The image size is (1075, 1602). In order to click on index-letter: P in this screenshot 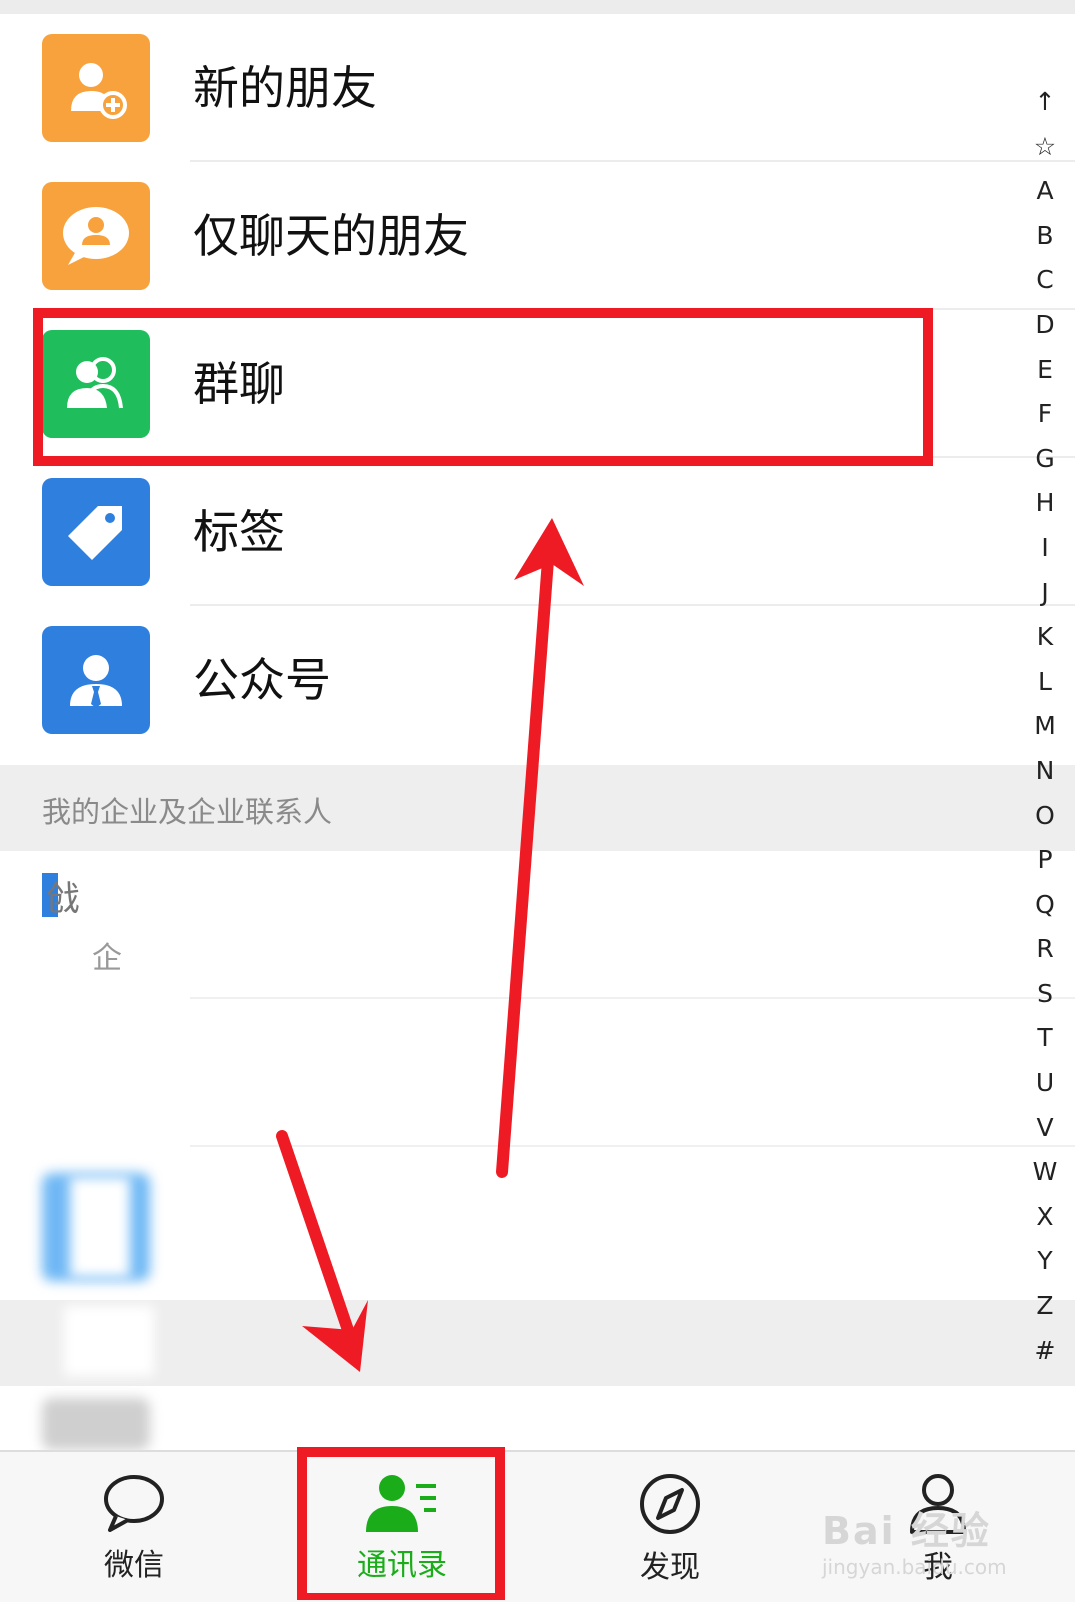, I will do `click(1045, 860)`.